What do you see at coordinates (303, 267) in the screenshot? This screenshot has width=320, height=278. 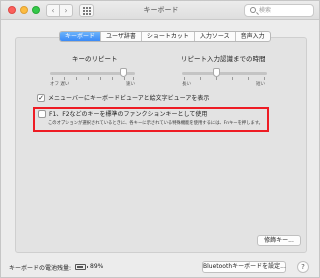 I see `help-button: ?` at bounding box center [303, 267].